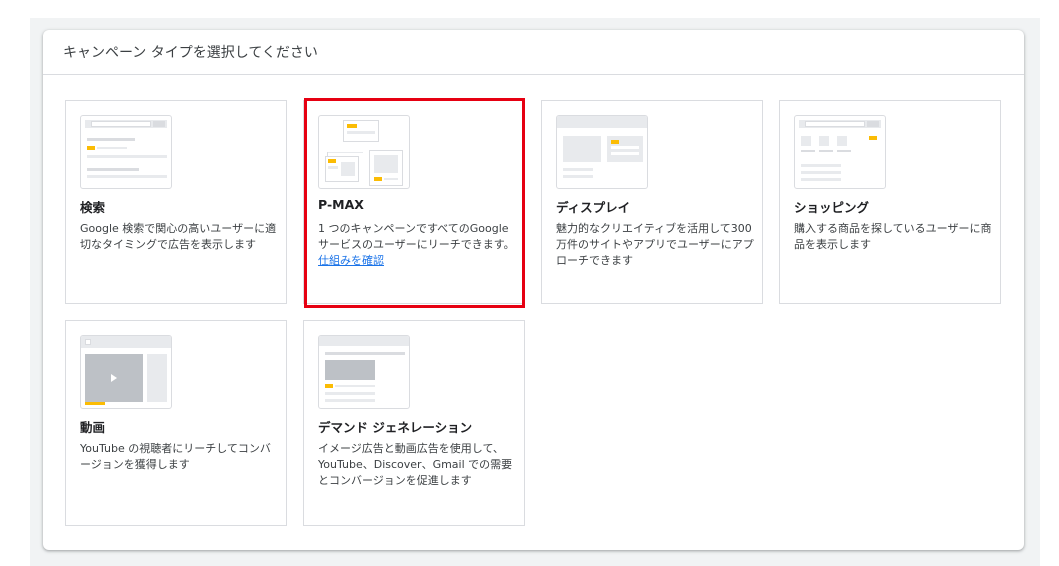 The width and height of the screenshot is (1059, 566). Describe the element at coordinates (533, 52) in the screenshot. I see `panel-title: キャンペーン タイプを選択してください` at that location.